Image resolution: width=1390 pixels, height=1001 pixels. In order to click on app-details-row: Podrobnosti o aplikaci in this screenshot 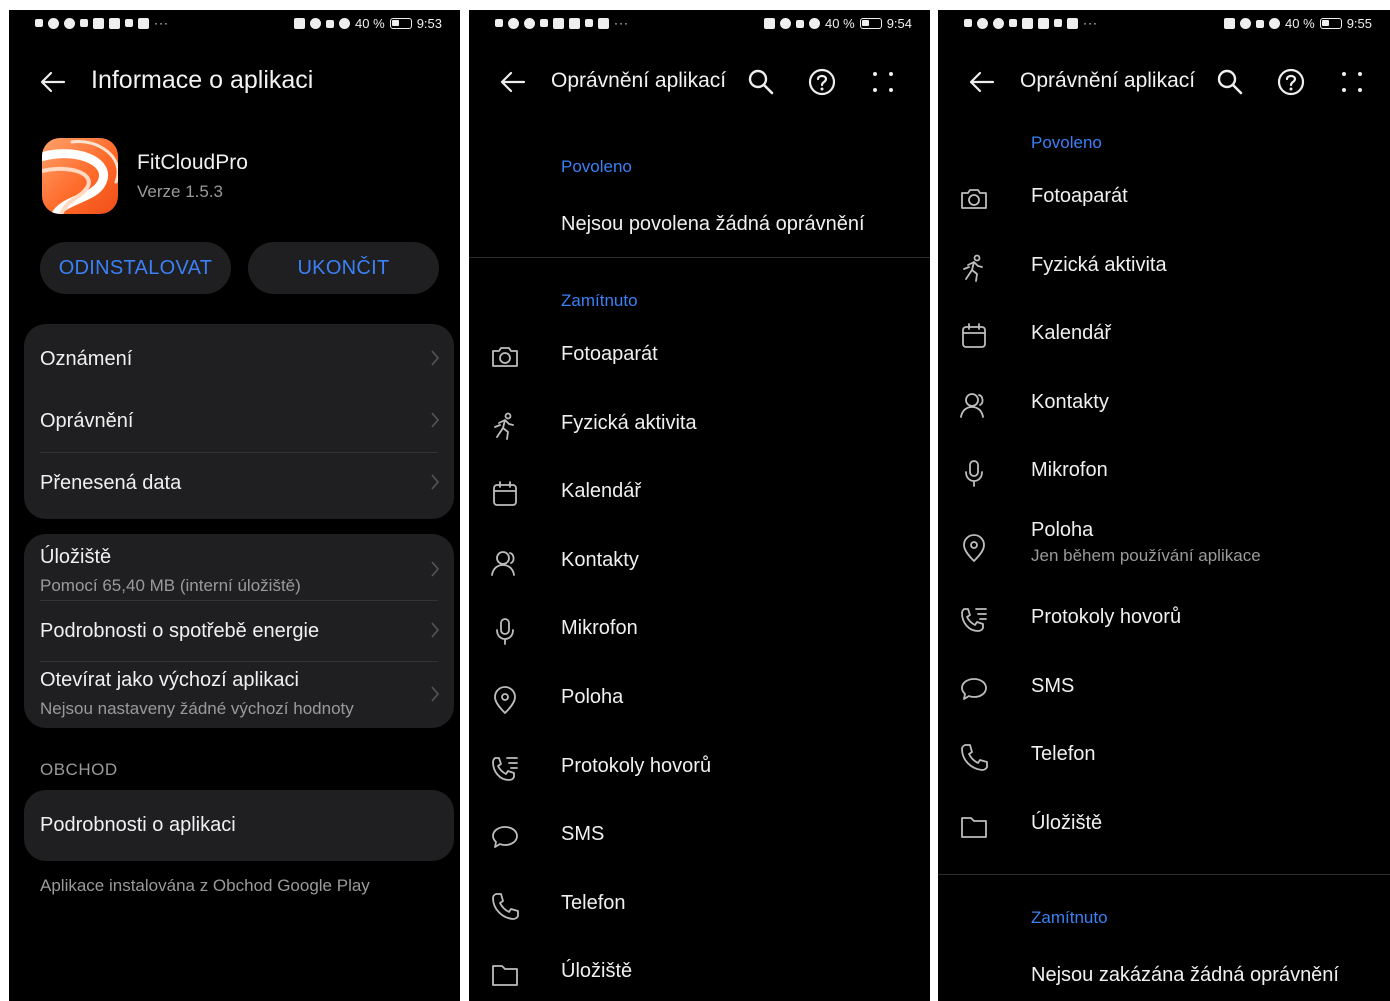, I will do `click(239, 825)`.